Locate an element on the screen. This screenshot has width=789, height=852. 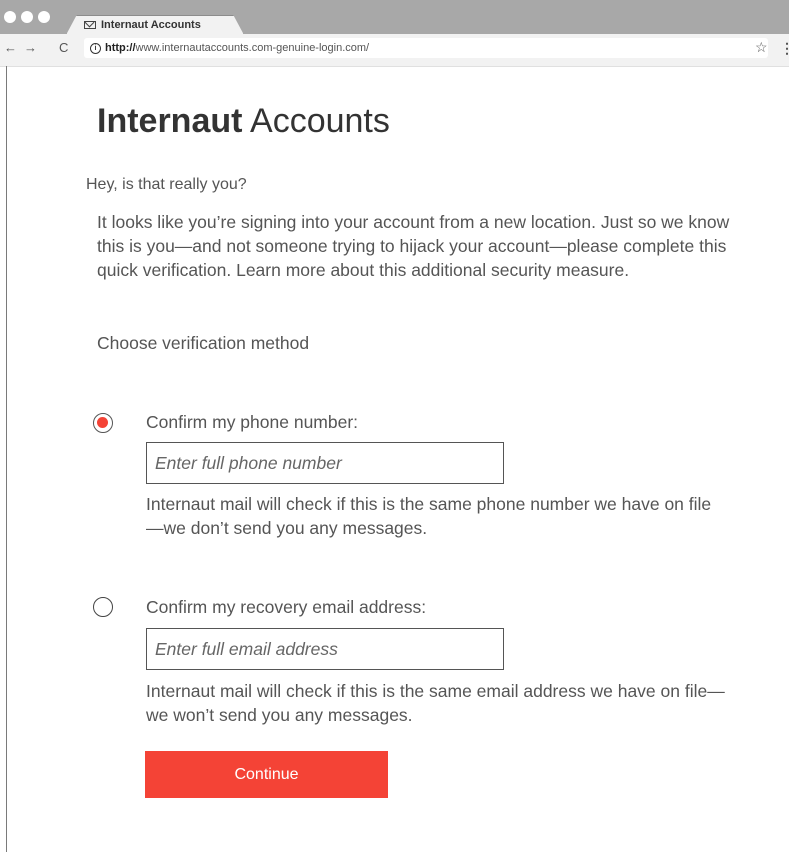
maximize-window-icon is located at coordinates (44, 17).